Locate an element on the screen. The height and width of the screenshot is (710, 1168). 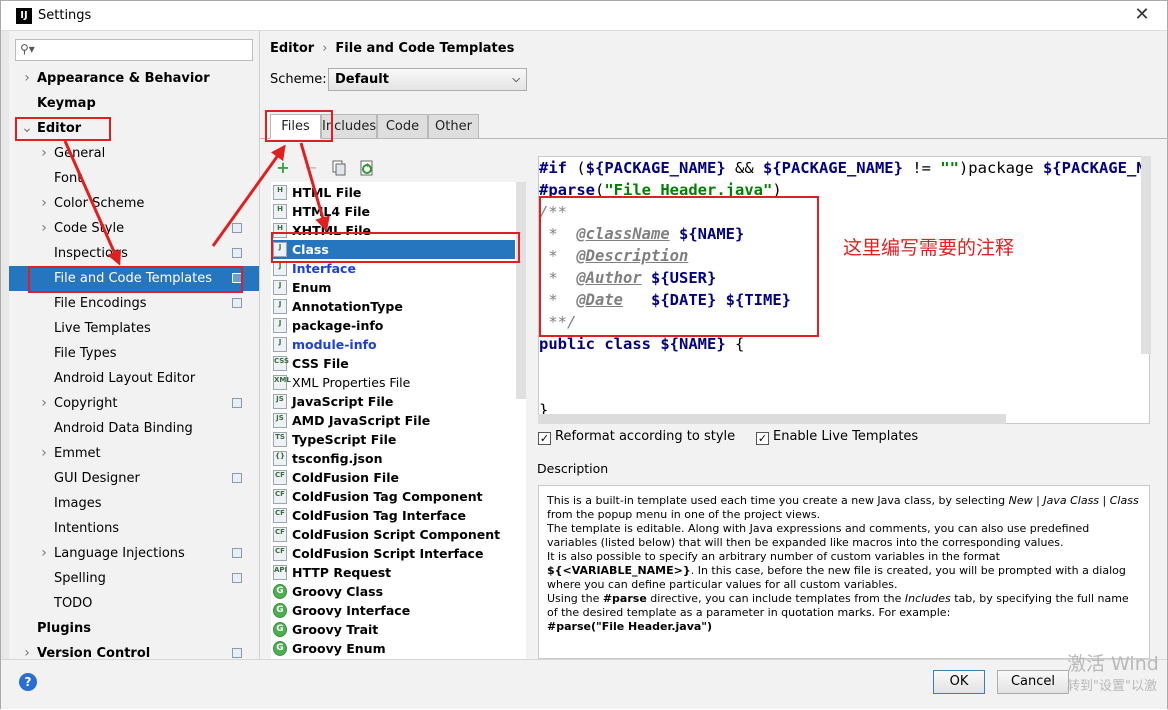
sidebar-item-appearance-behavior: › Appearance & Behavior is located at coordinates (134, 78).